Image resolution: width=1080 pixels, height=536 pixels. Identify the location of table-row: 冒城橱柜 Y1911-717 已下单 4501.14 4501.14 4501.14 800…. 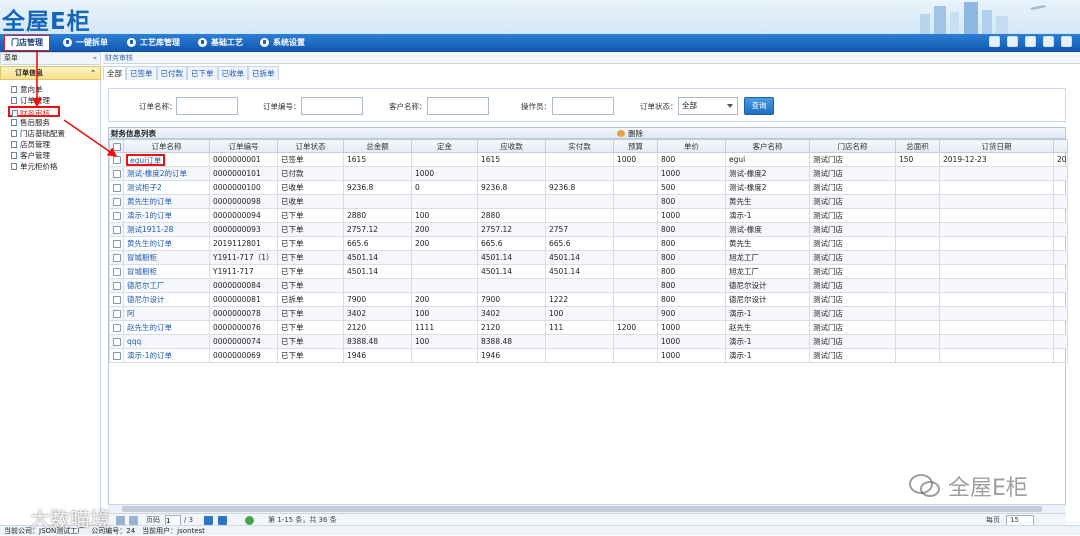
(588, 271).